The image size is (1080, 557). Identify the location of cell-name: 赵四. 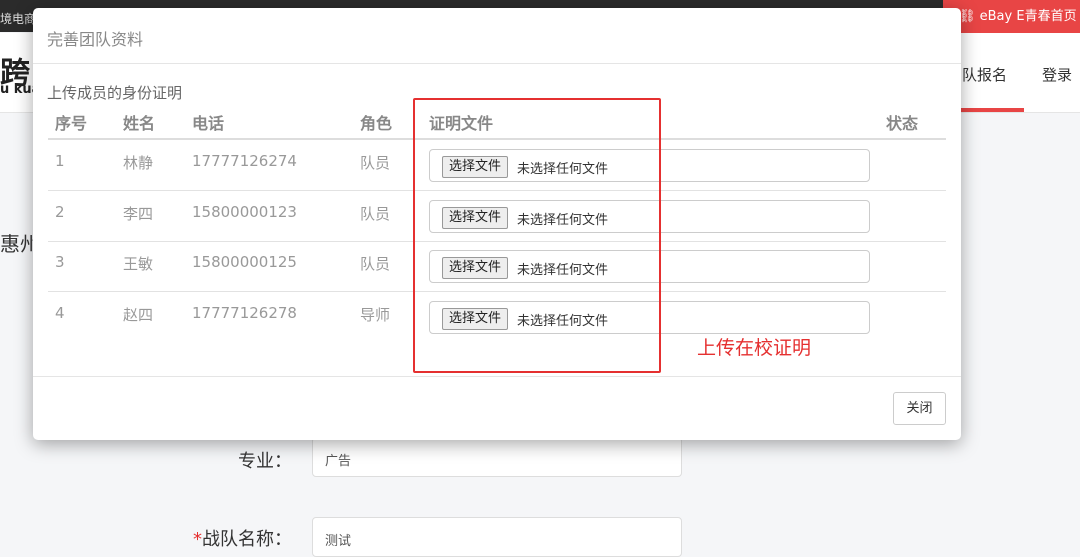
(138, 314).